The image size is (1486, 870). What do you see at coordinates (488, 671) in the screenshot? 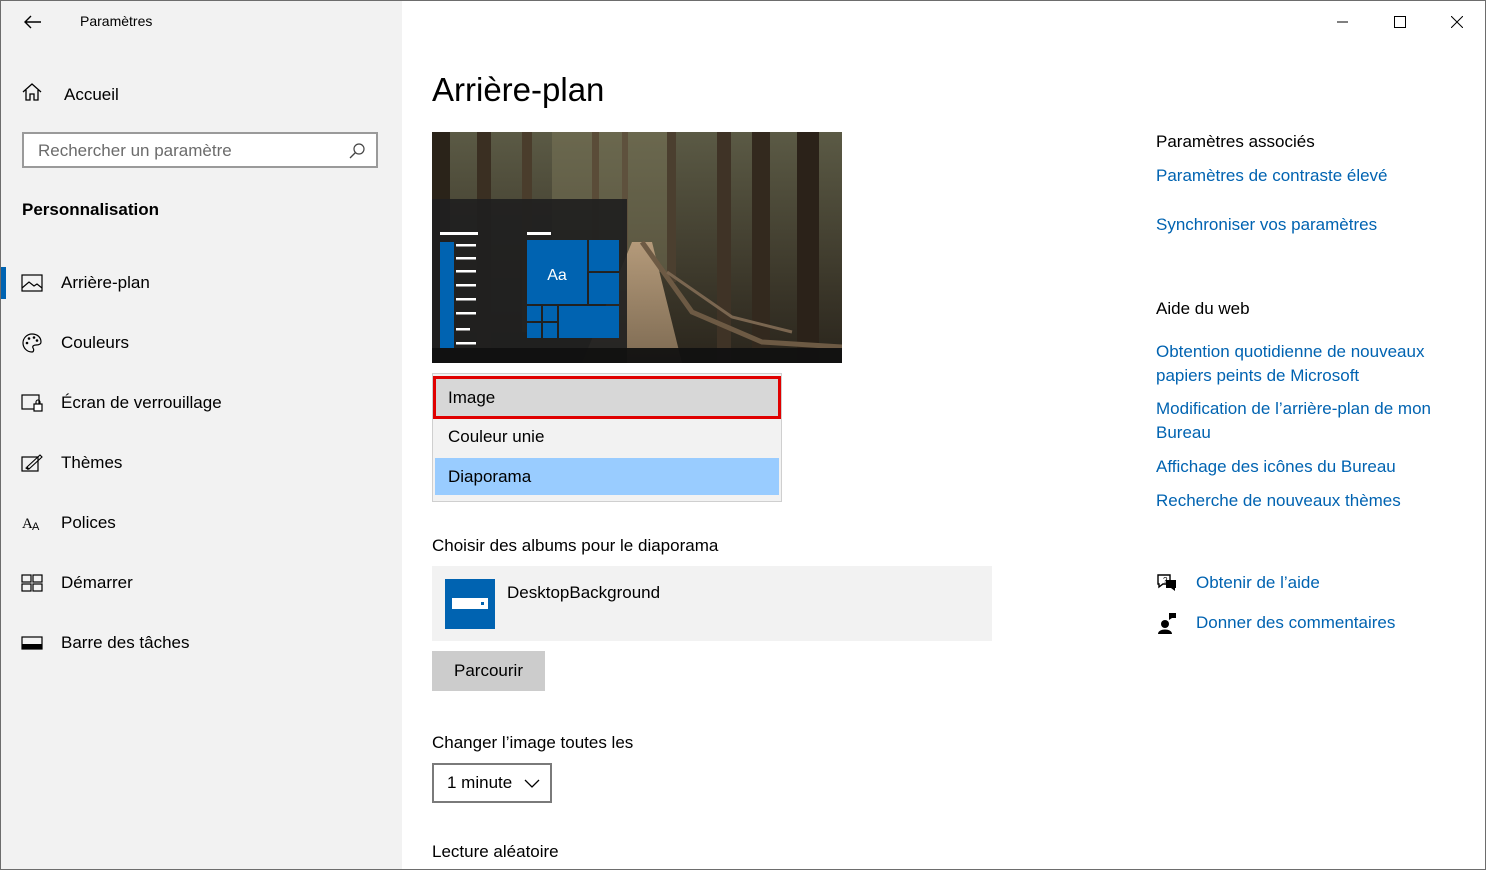
I see `browse-button: Parcourir` at bounding box center [488, 671].